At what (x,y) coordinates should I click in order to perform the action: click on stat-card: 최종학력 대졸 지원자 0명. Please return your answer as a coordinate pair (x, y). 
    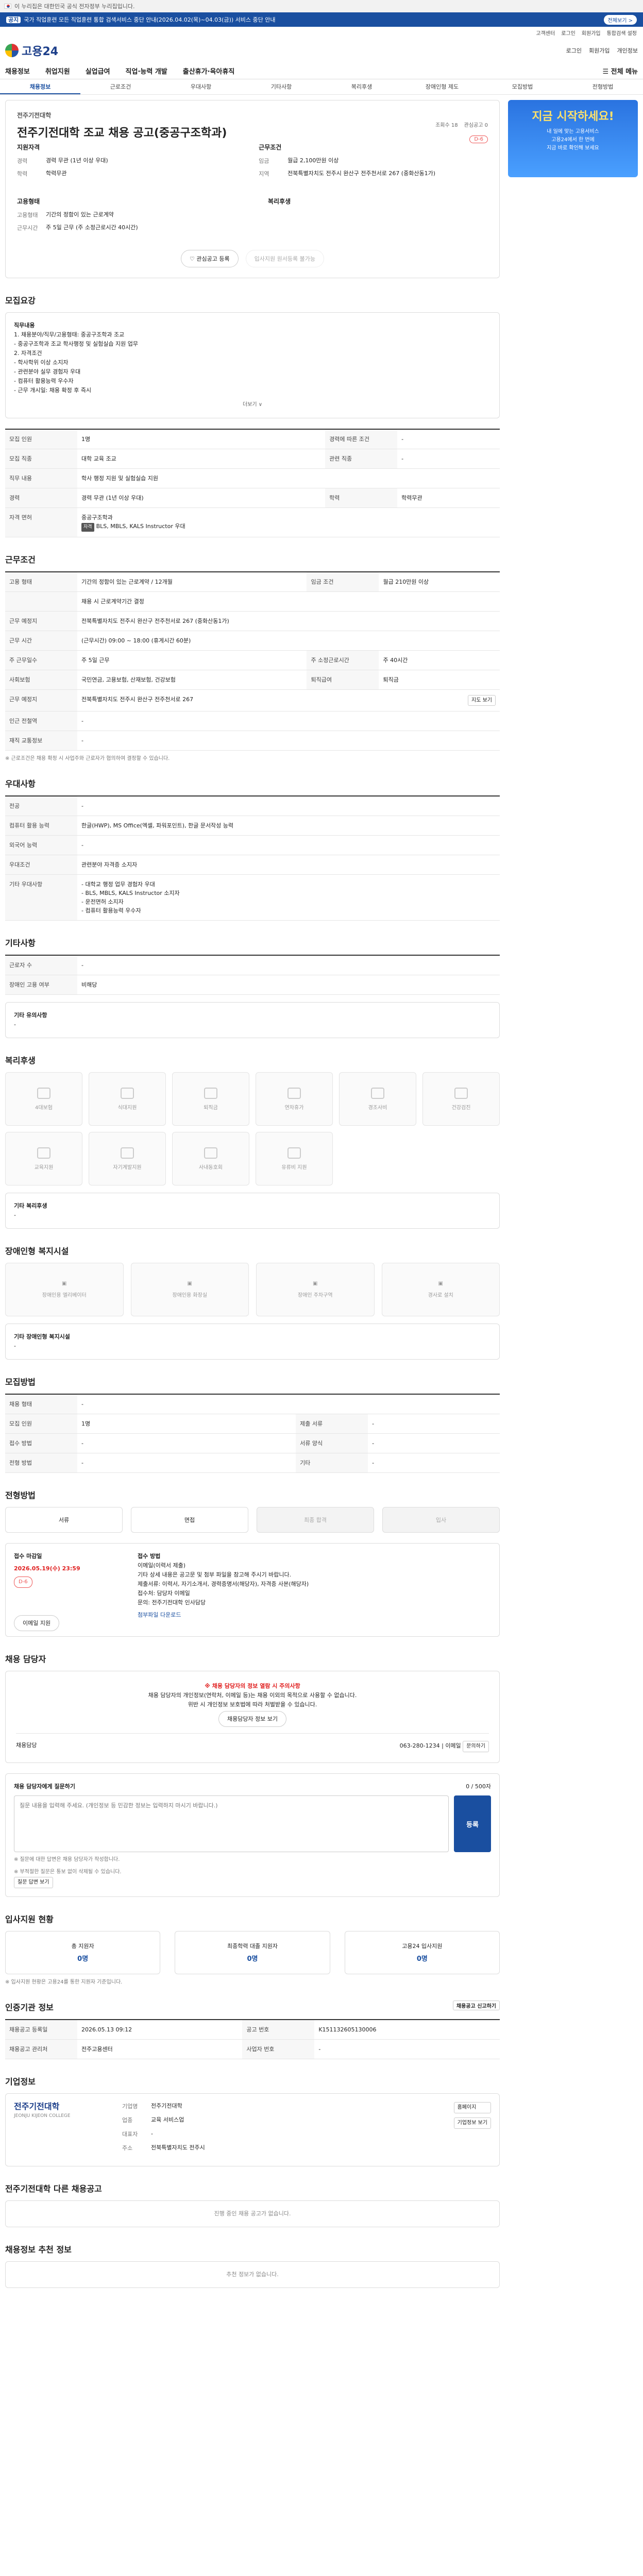
    Looking at the image, I should click on (252, 1953).